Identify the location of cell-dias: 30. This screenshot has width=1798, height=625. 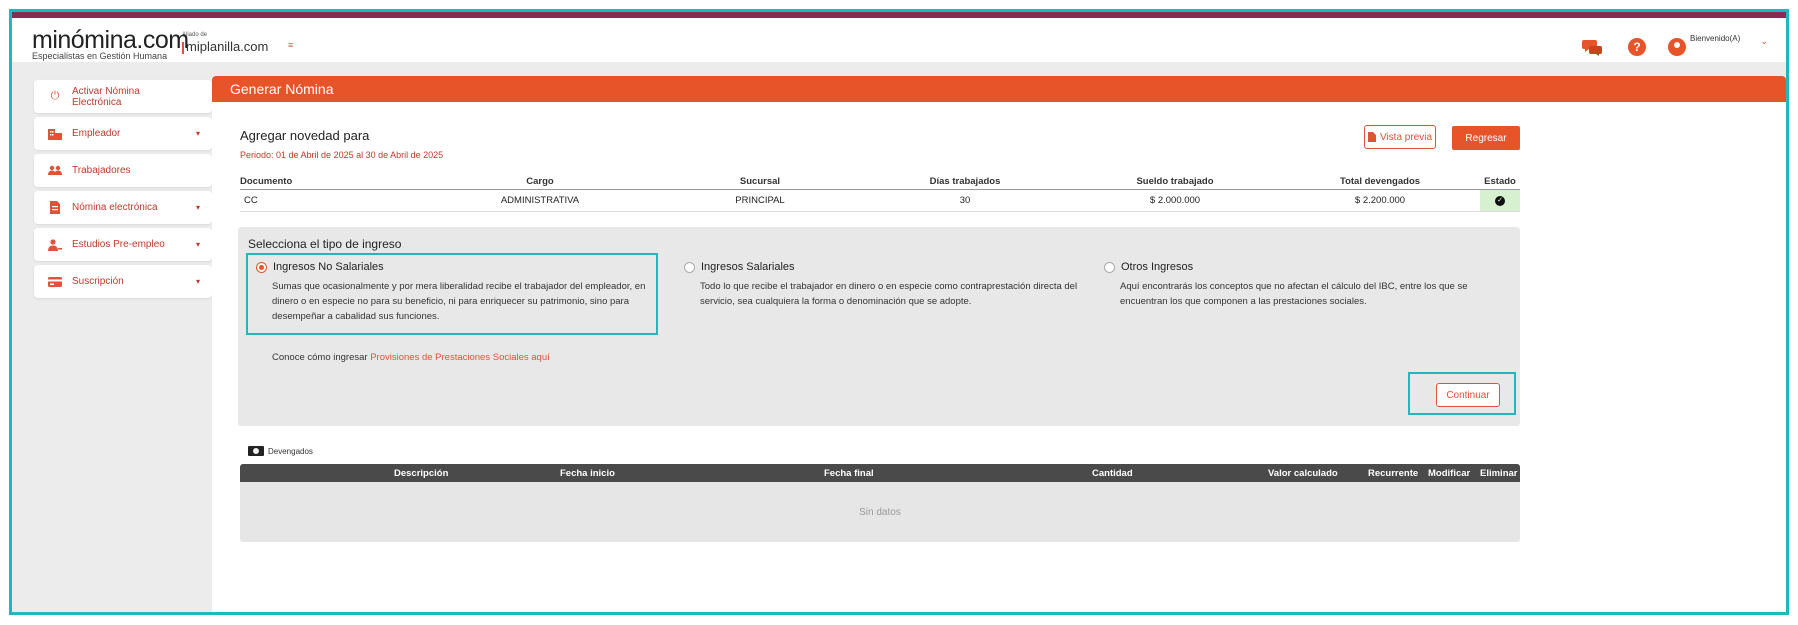
(965, 200).